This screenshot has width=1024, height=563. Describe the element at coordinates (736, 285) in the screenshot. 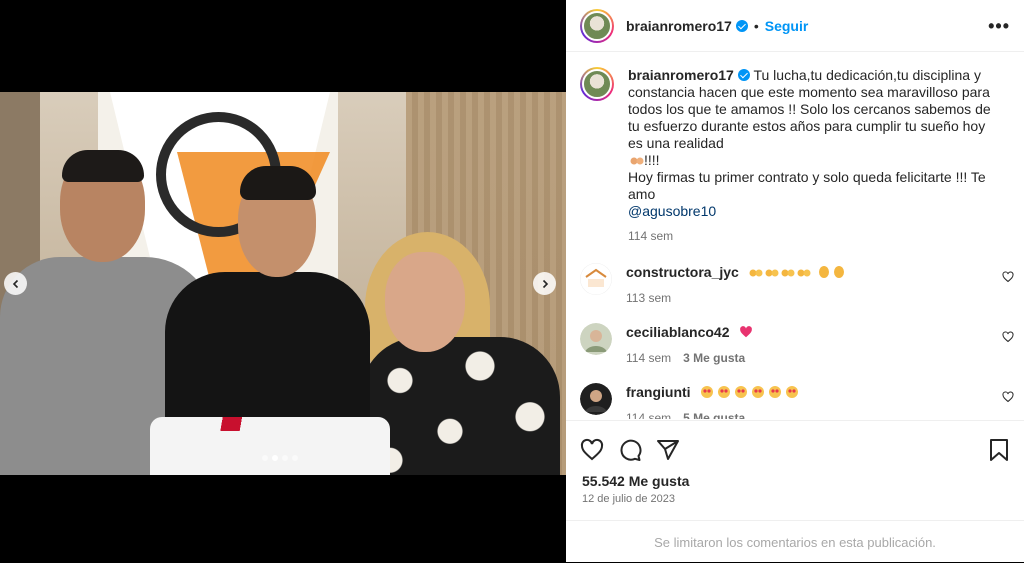

I see `comment-content: constructora_jyc 113 sem` at that location.